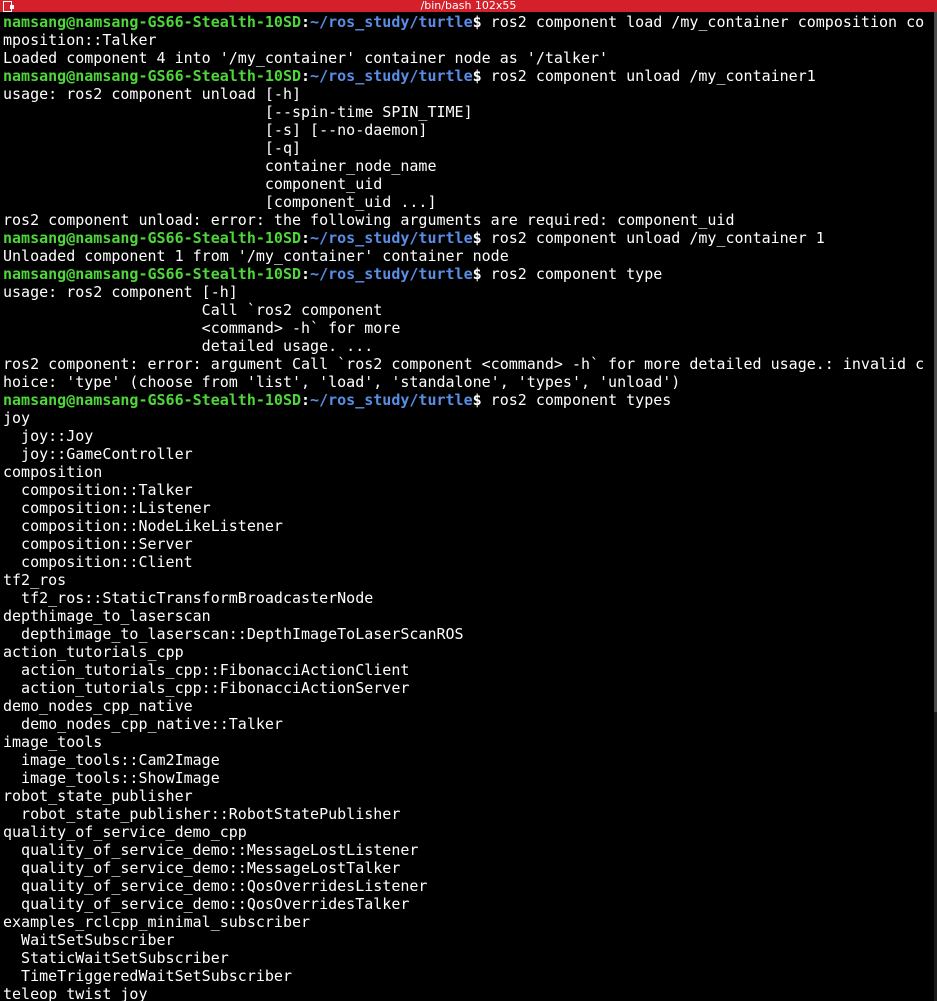 The image size is (937, 1001). Describe the element at coordinates (53, 742) in the screenshot. I see `output-line: image_tools` at that location.